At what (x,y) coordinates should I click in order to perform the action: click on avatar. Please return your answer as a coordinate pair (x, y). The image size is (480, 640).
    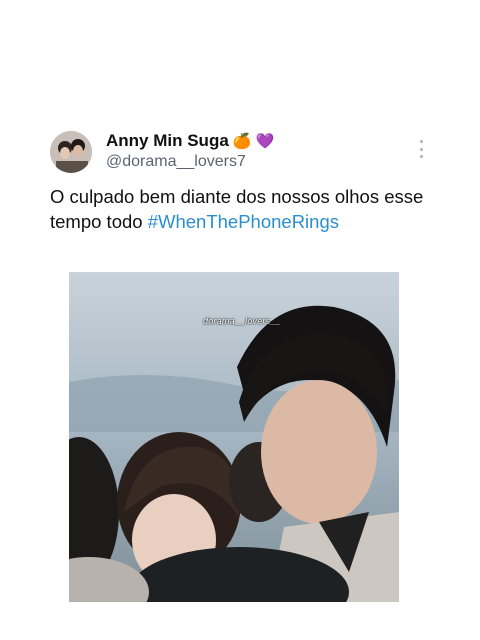
    Looking at the image, I should click on (71, 152).